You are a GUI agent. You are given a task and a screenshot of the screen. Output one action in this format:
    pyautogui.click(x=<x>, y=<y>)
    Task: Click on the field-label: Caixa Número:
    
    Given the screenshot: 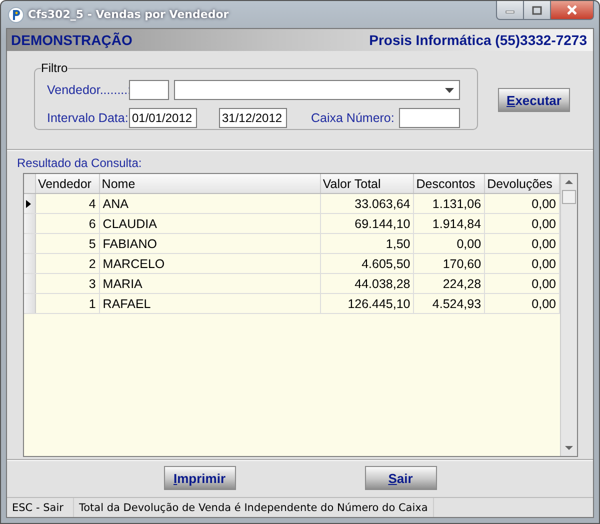 What is the action you would take?
    pyautogui.click(x=352, y=118)
    